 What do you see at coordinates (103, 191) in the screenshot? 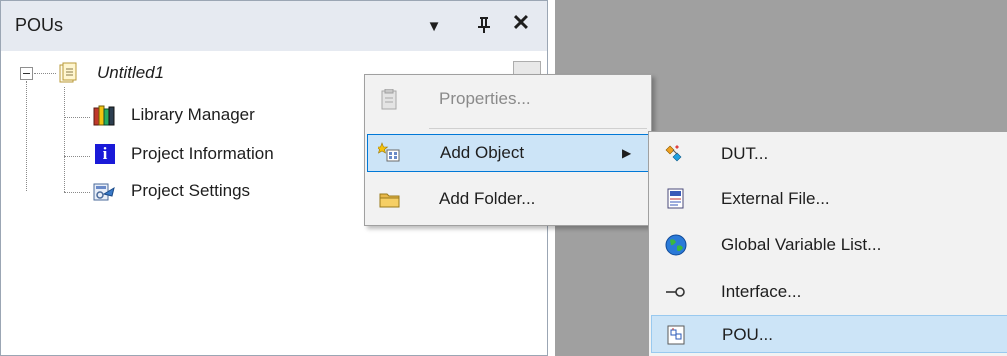
I see `settings-doc-icon` at bounding box center [103, 191].